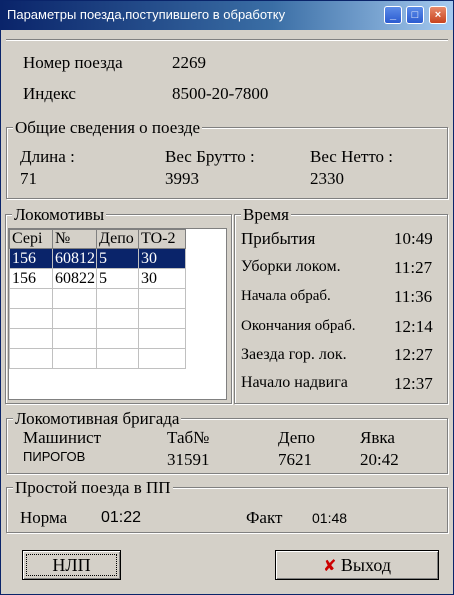 The image size is (454, 595). What do you see at coordinates (74, 278) in the screenshot?
I see `table-cell: 60822` at bounding box center [74, 278].